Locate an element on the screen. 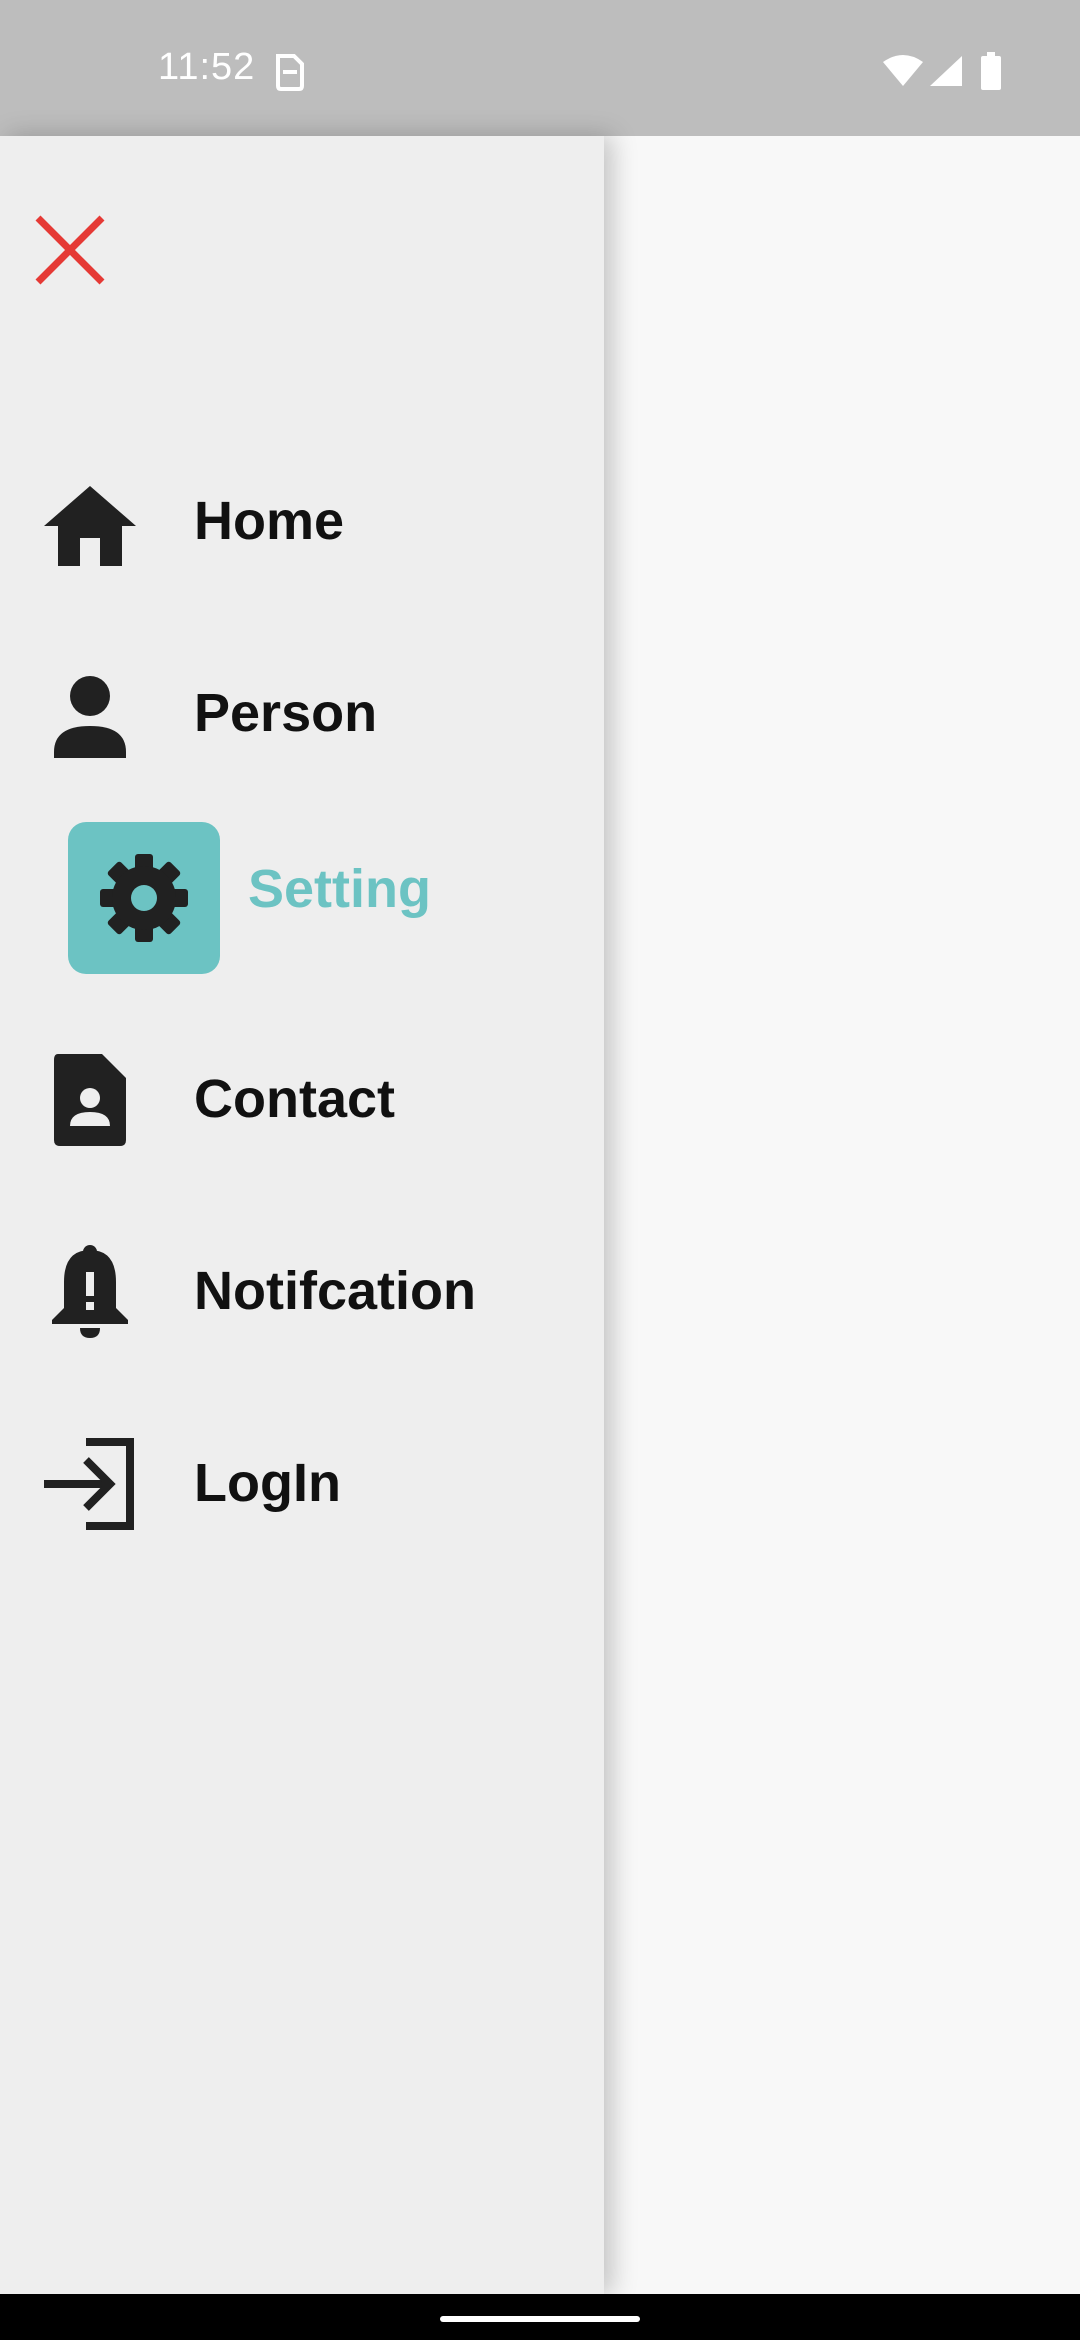 The image size is (1080, 2340). menu-item-person: Person is located at coordinates (302, 704).